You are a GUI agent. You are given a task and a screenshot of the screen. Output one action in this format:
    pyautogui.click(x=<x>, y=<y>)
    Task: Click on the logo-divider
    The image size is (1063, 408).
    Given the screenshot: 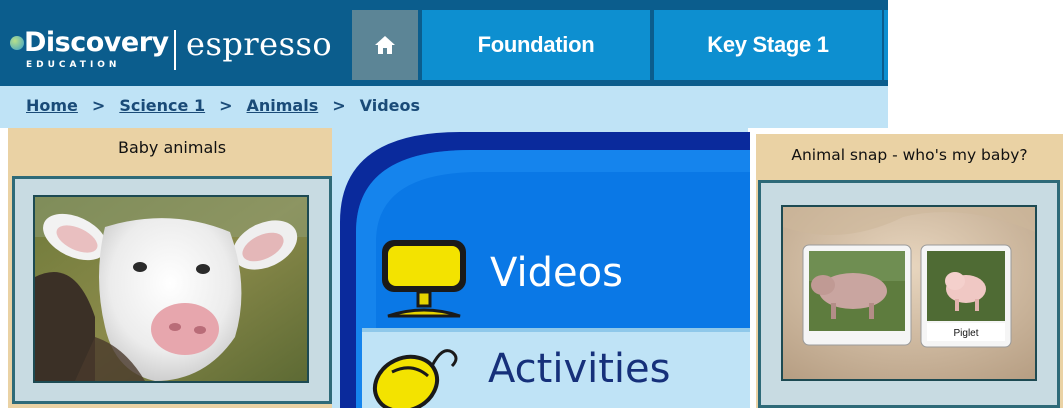 What is the action you would take?
    pyautogui.click(x=175, y=50)
    